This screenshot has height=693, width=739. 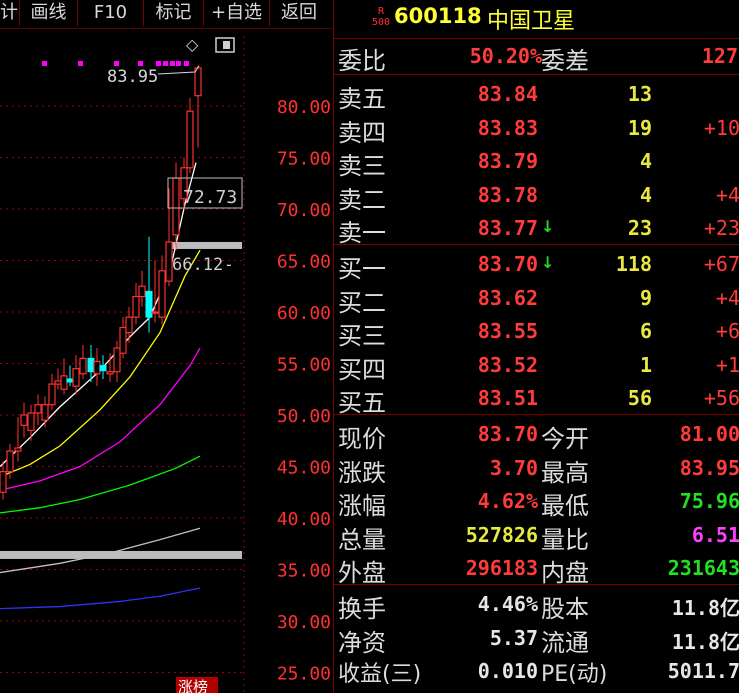 What do you see at coordinates (381, 17) in the screenshot?
I see `r500-badge: R 500` at bounding box center [381, 17].